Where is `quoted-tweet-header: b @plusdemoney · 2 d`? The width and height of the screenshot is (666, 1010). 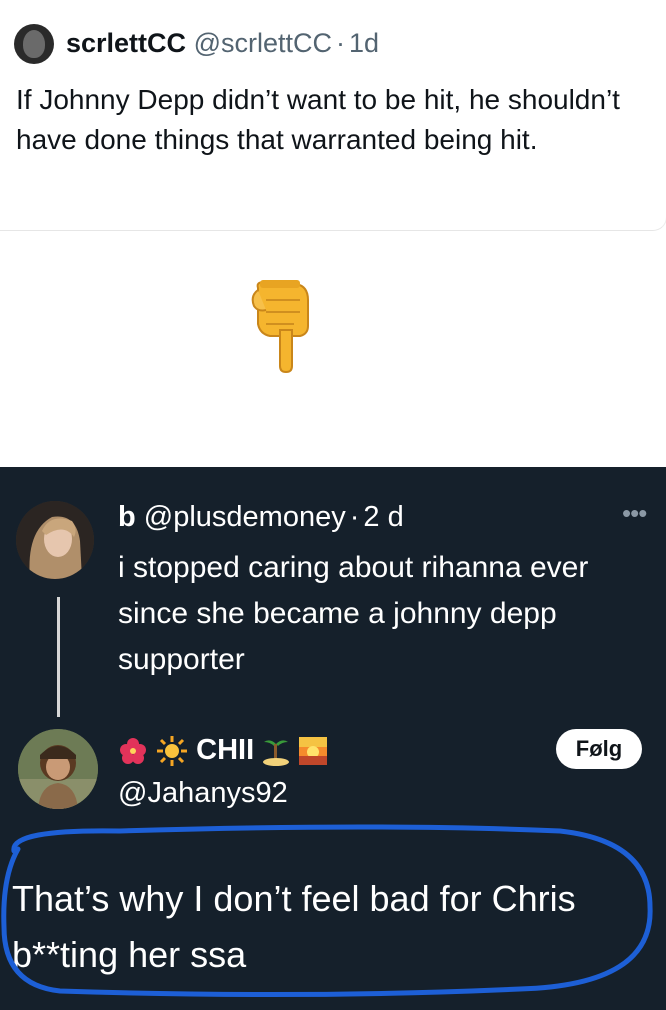
quoted-tweet-header: b @plusdemoney · 2 d is located at coordinates (261, 517).